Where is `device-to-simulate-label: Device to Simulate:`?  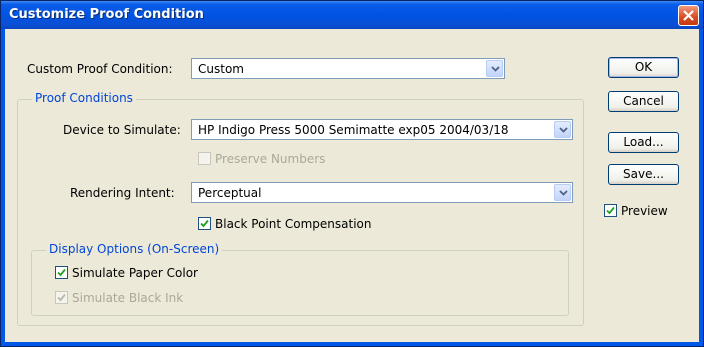
device-to-simulate-label: Device to Simulate: is located at coordinates (122, 130).